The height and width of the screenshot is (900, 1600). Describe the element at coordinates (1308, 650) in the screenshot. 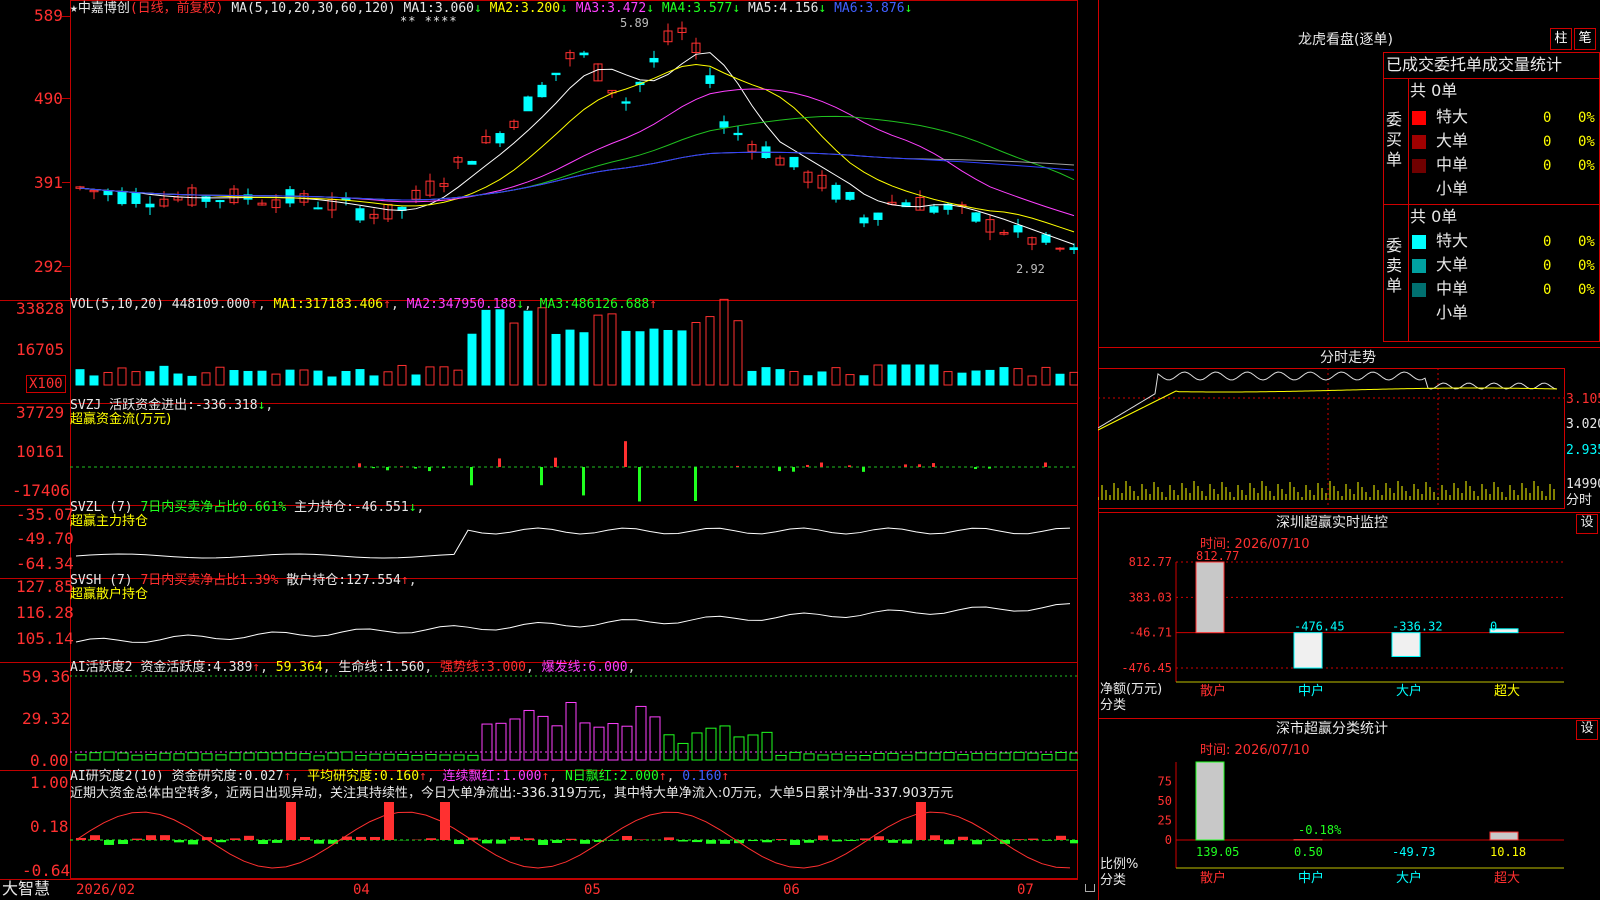

I see `monitor-bar` at that location.